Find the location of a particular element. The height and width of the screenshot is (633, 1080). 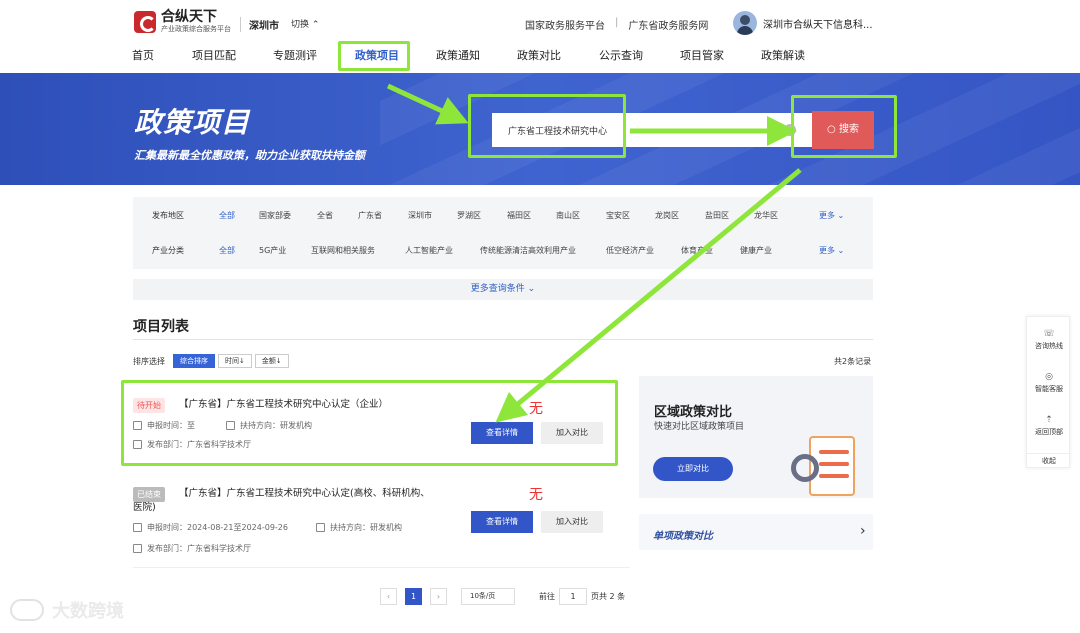

arrow-to-search-input is located at coordinates (427, 104).